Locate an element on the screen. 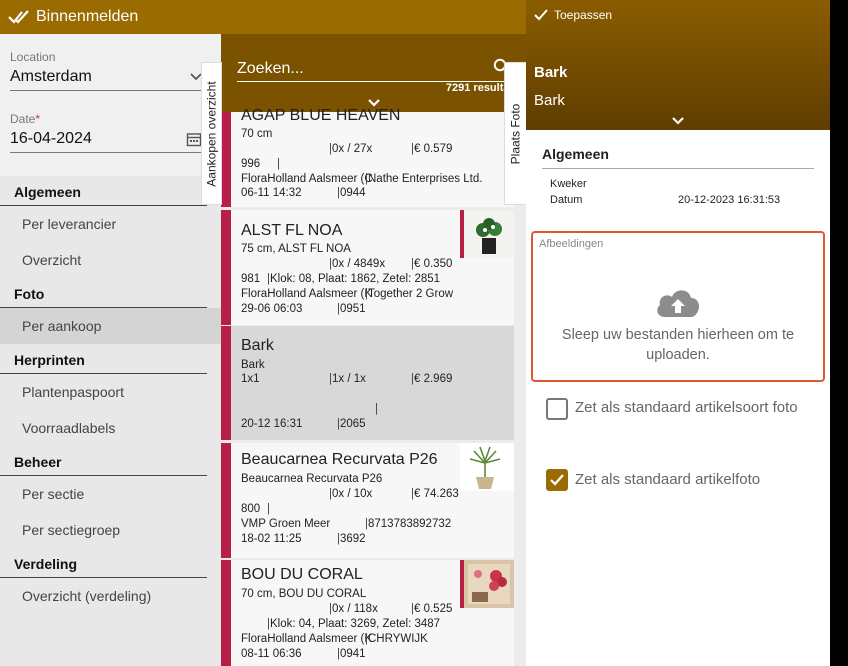 The height and width of the screenshot is (666, 848). item-name: BOU DU CORAL is located at coordinates (302, 574).